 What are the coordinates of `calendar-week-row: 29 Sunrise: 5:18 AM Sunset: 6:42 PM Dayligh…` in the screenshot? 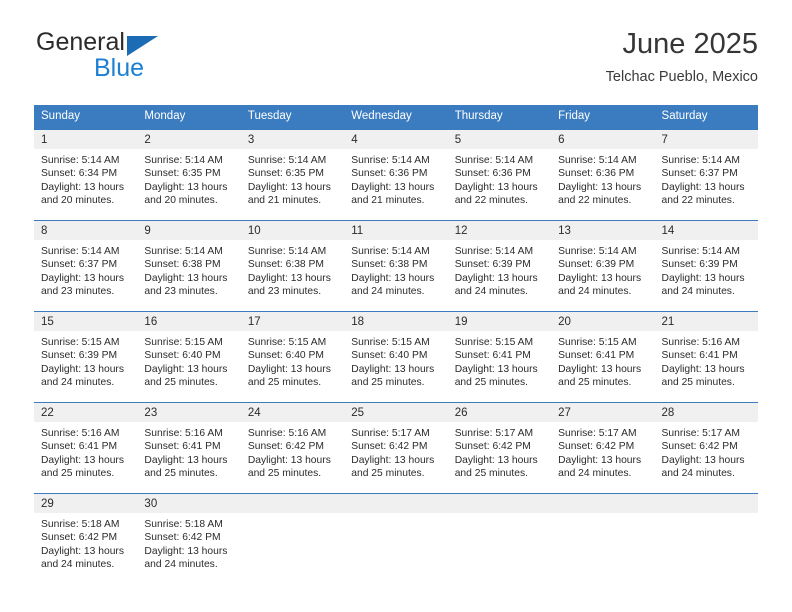 It's located at (396, 538).